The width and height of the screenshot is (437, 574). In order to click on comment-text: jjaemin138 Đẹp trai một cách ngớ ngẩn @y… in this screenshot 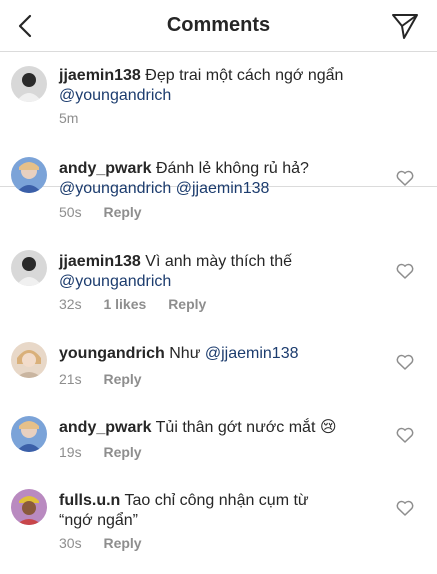, I will do `click(219, 86)`.